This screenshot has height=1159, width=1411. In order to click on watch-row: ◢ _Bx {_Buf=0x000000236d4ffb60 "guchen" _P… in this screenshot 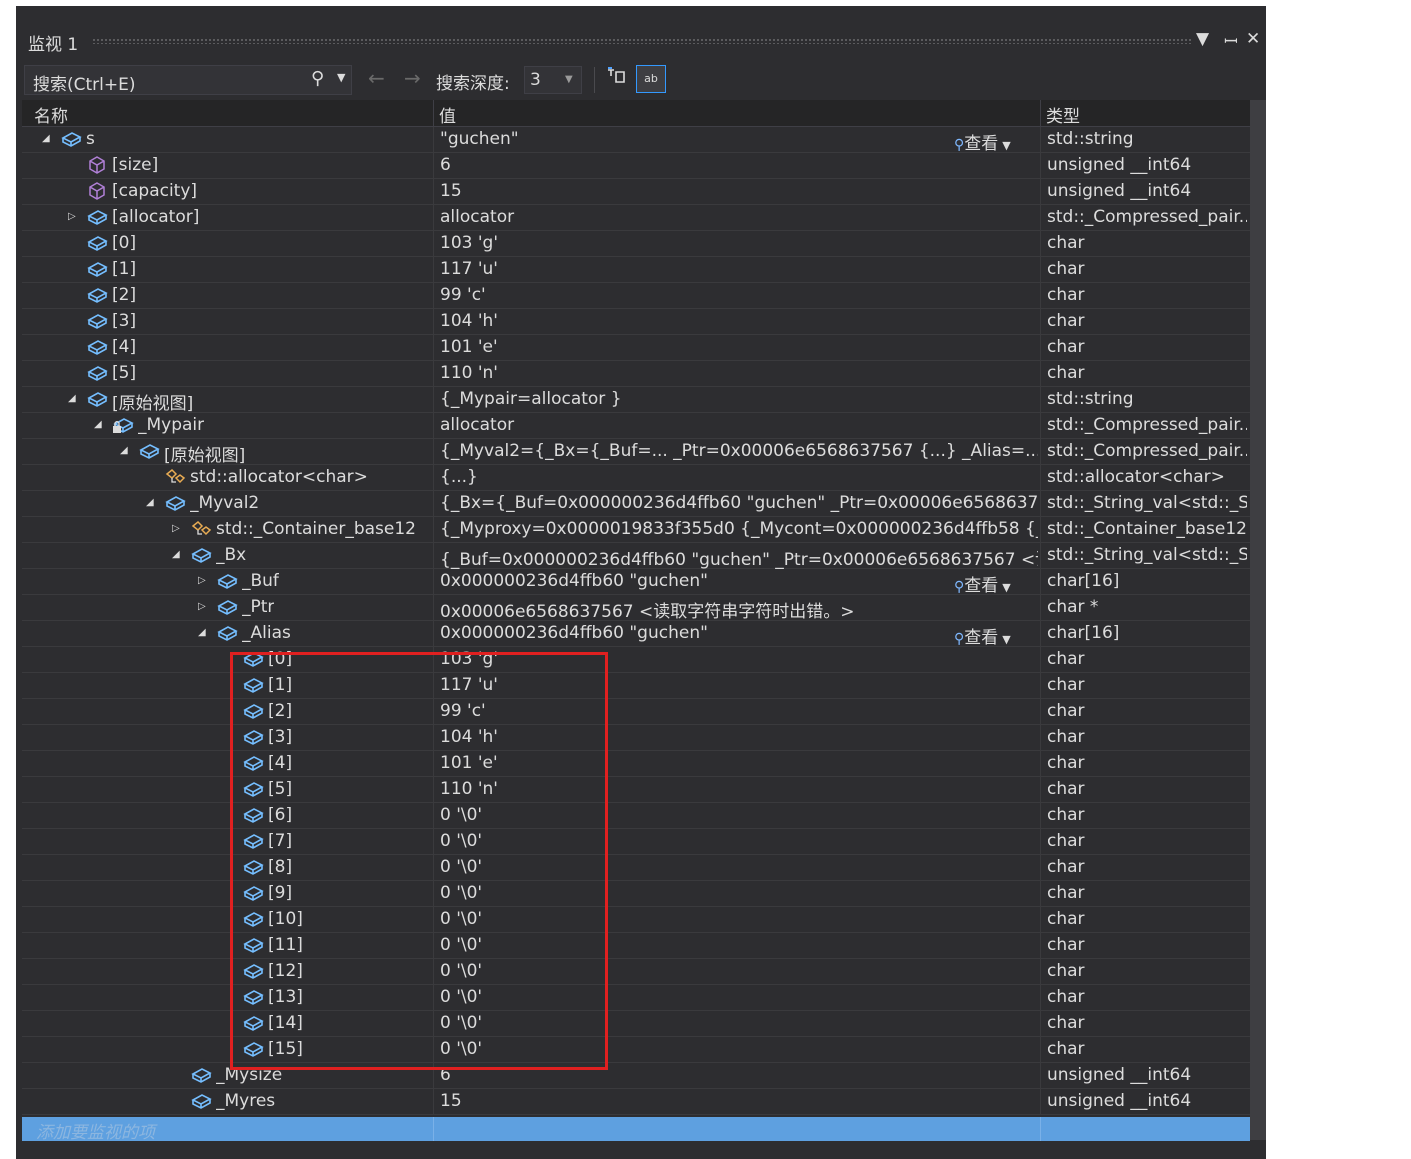, I will do `click(636, 556)`.